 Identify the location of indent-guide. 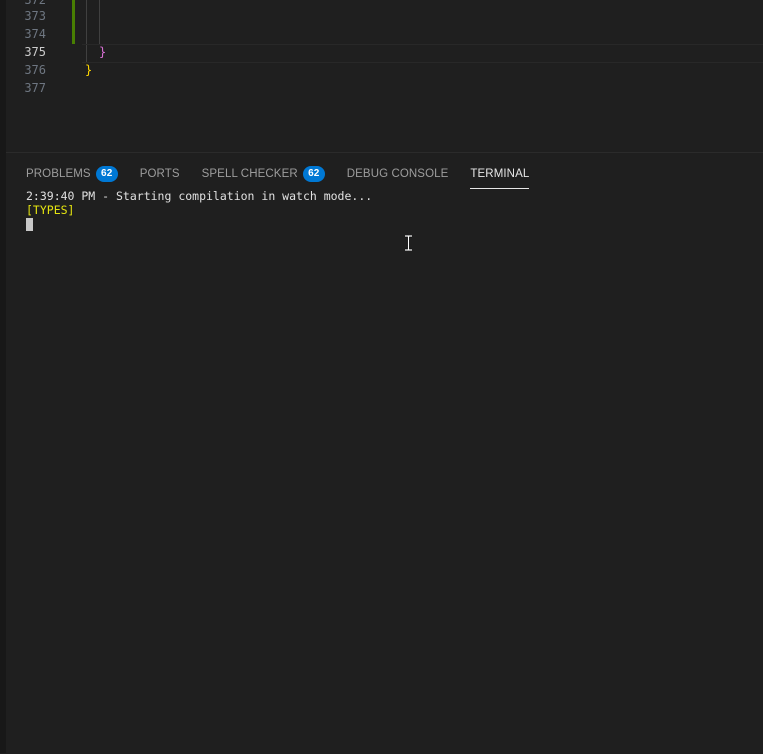
(99, 22).